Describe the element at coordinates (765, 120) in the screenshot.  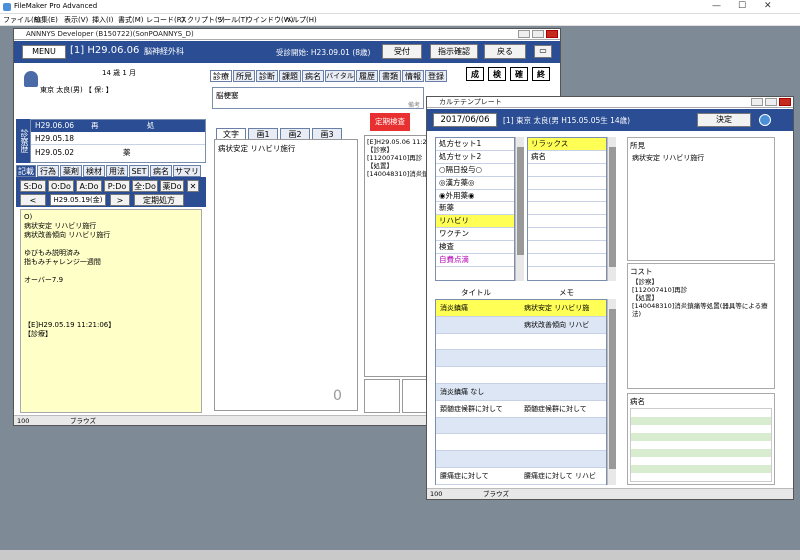
I see `settings-icon` at that location.